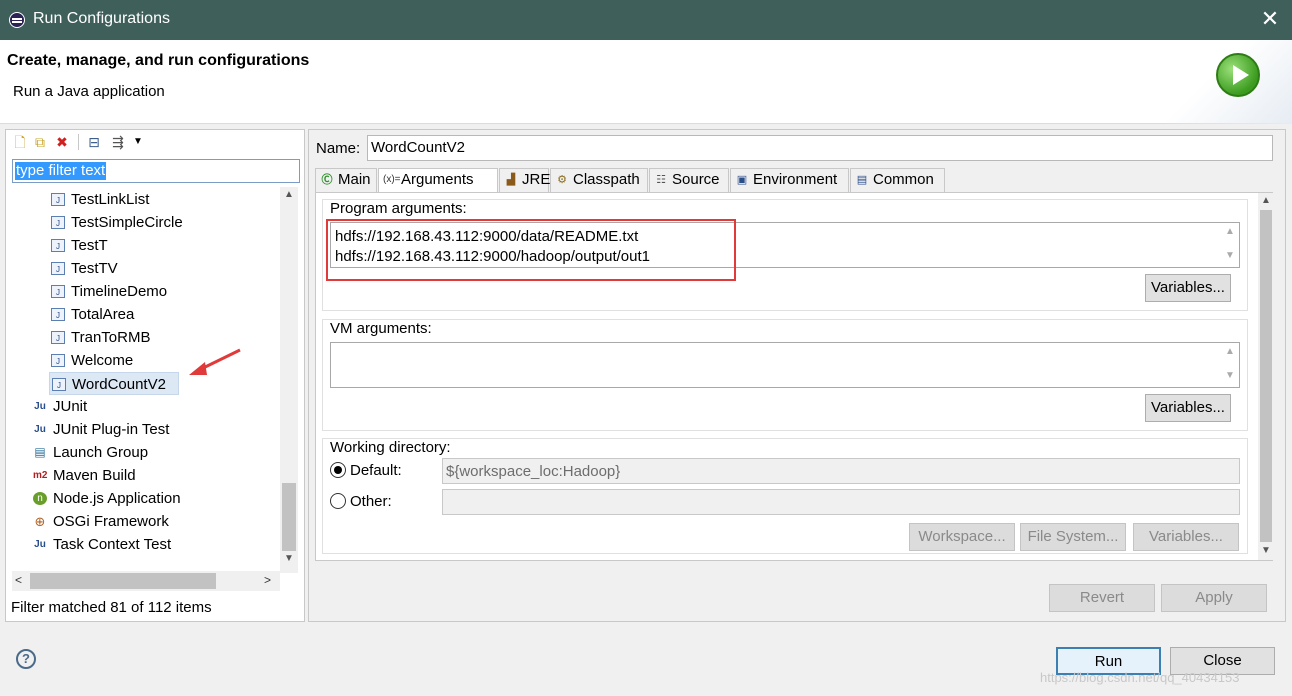 The width and height of the screenshot is (1292, 696). I want to click on tree-item-label: OSGi Framework, so click(111, 521).